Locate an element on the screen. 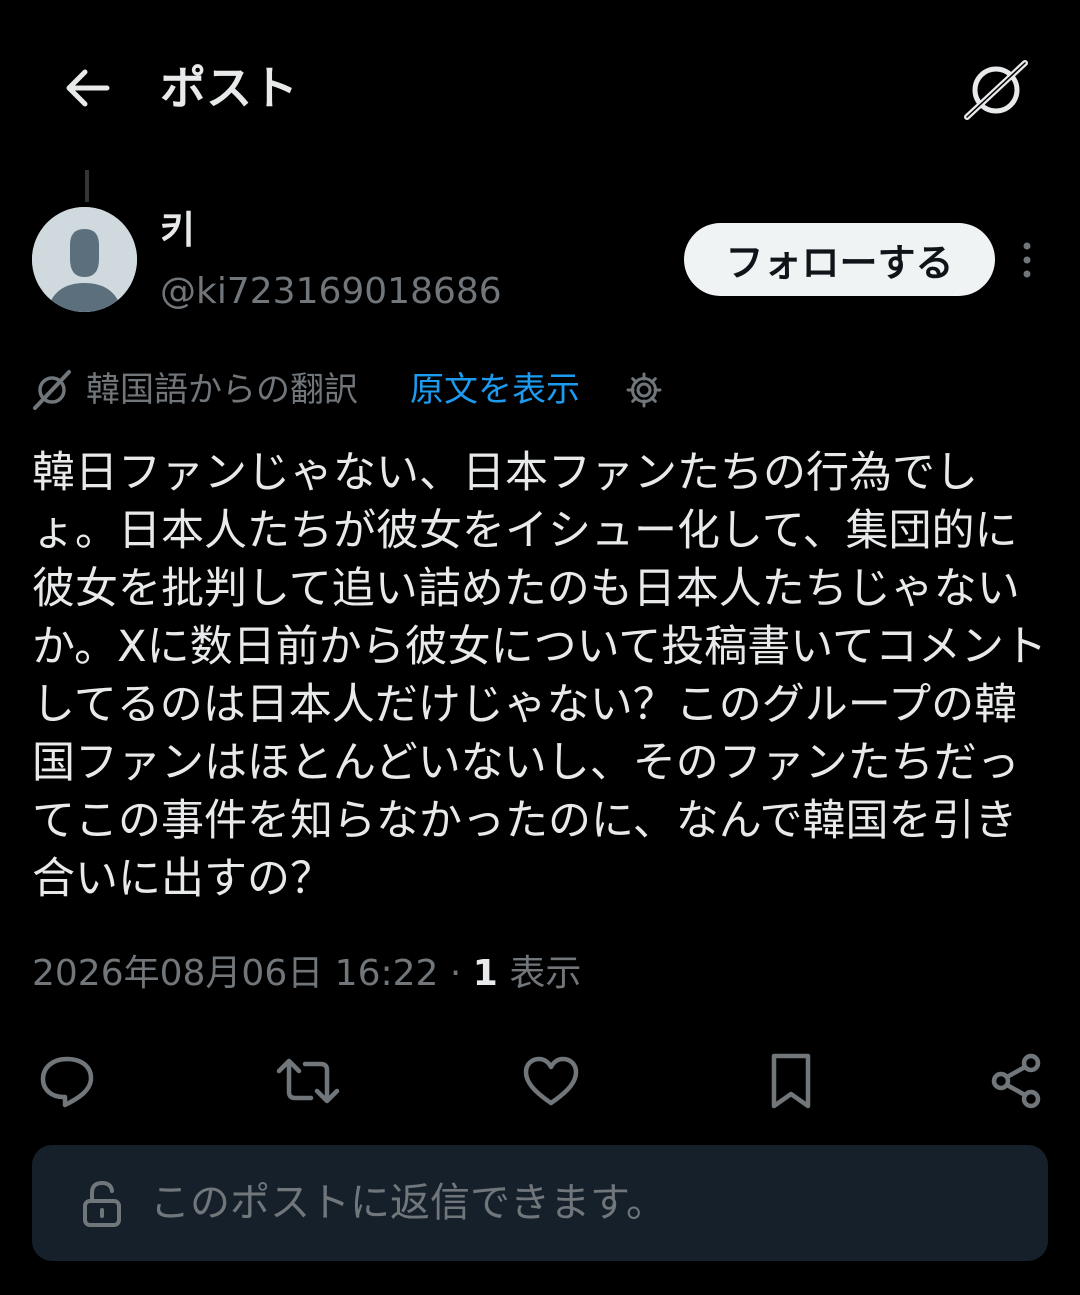  action-bar is located at coordinates (540, 1081).